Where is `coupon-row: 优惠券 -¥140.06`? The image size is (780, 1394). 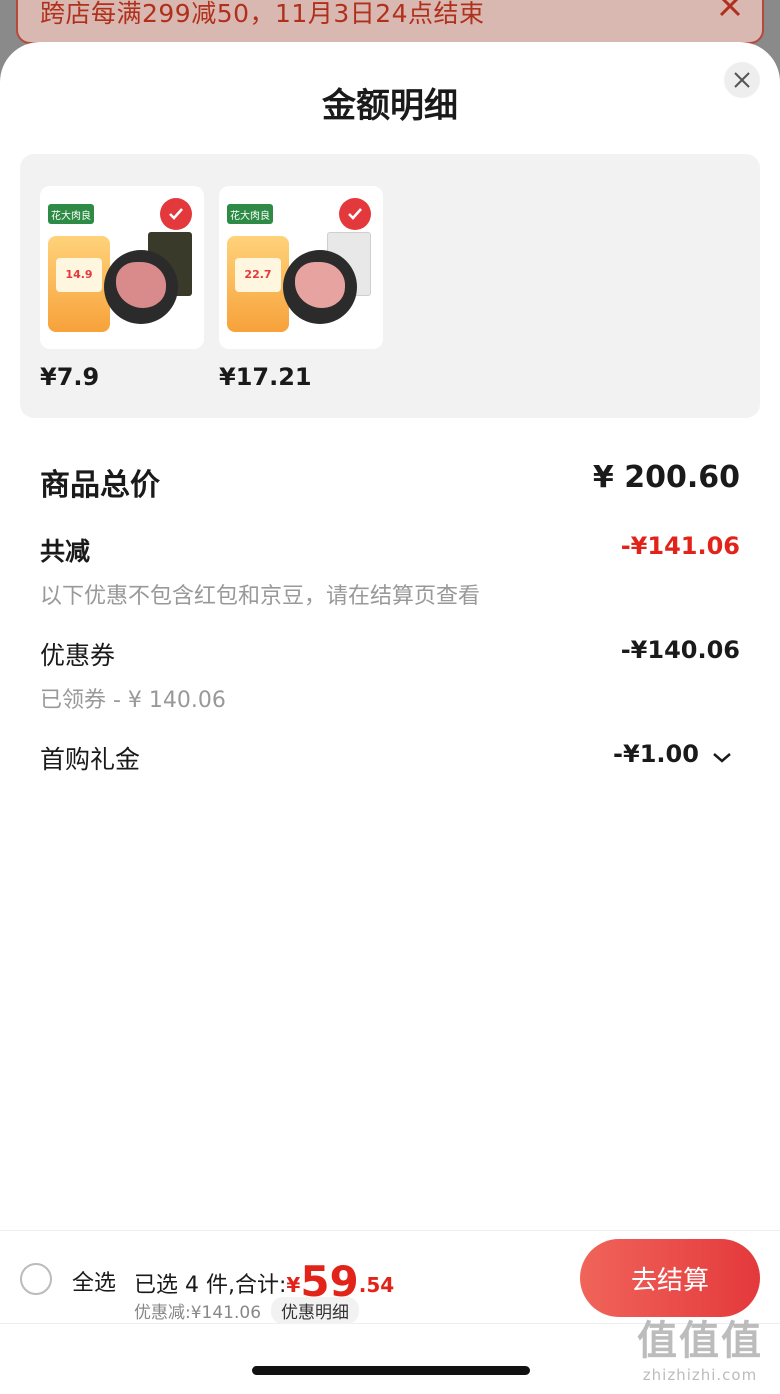
coupon-row: 优惠券 -¥140.06 is located at coordinates (390, 654).